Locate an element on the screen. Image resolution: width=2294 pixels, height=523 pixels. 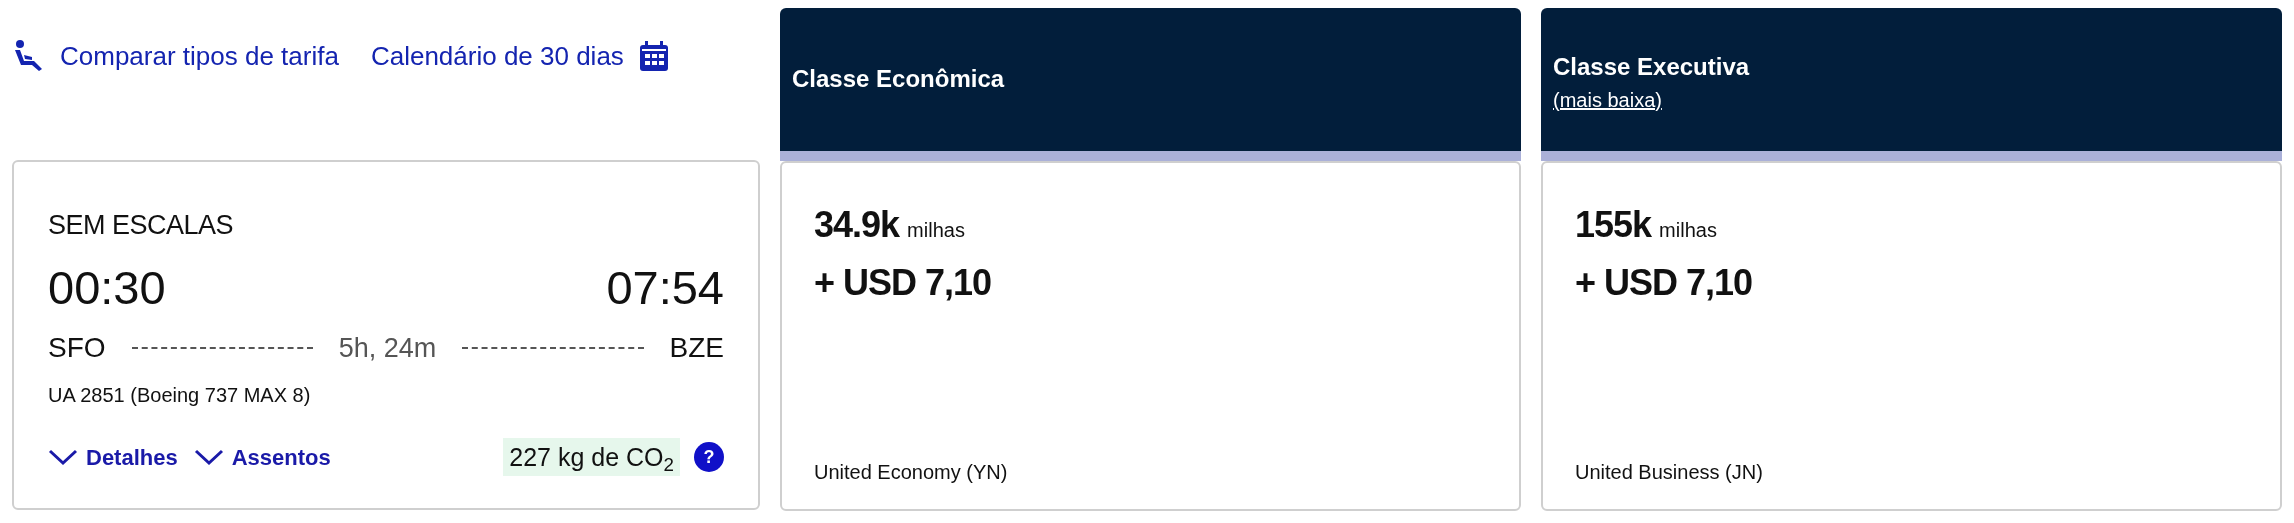
toolbar-link: Calendário de 30 dias is located at coordinates (520, 56).